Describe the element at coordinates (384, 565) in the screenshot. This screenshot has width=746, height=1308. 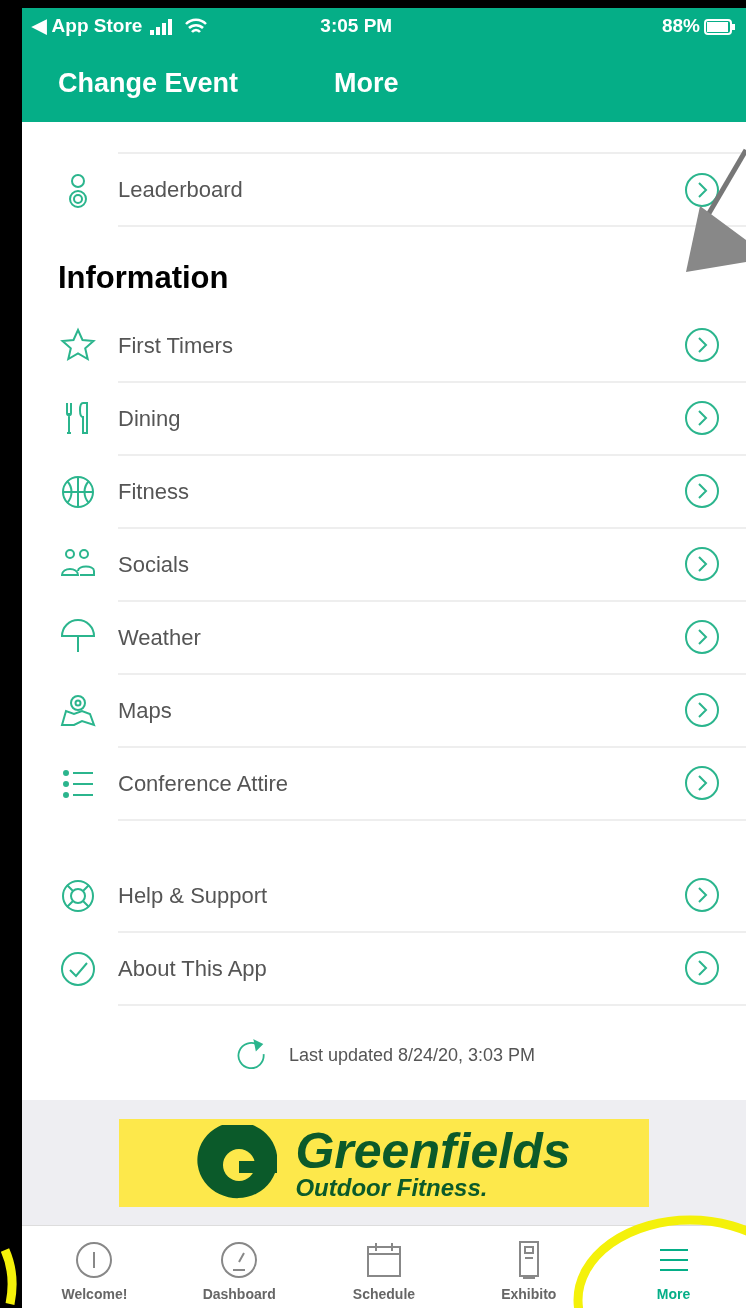
I see `menu-item: Socials` at that location.